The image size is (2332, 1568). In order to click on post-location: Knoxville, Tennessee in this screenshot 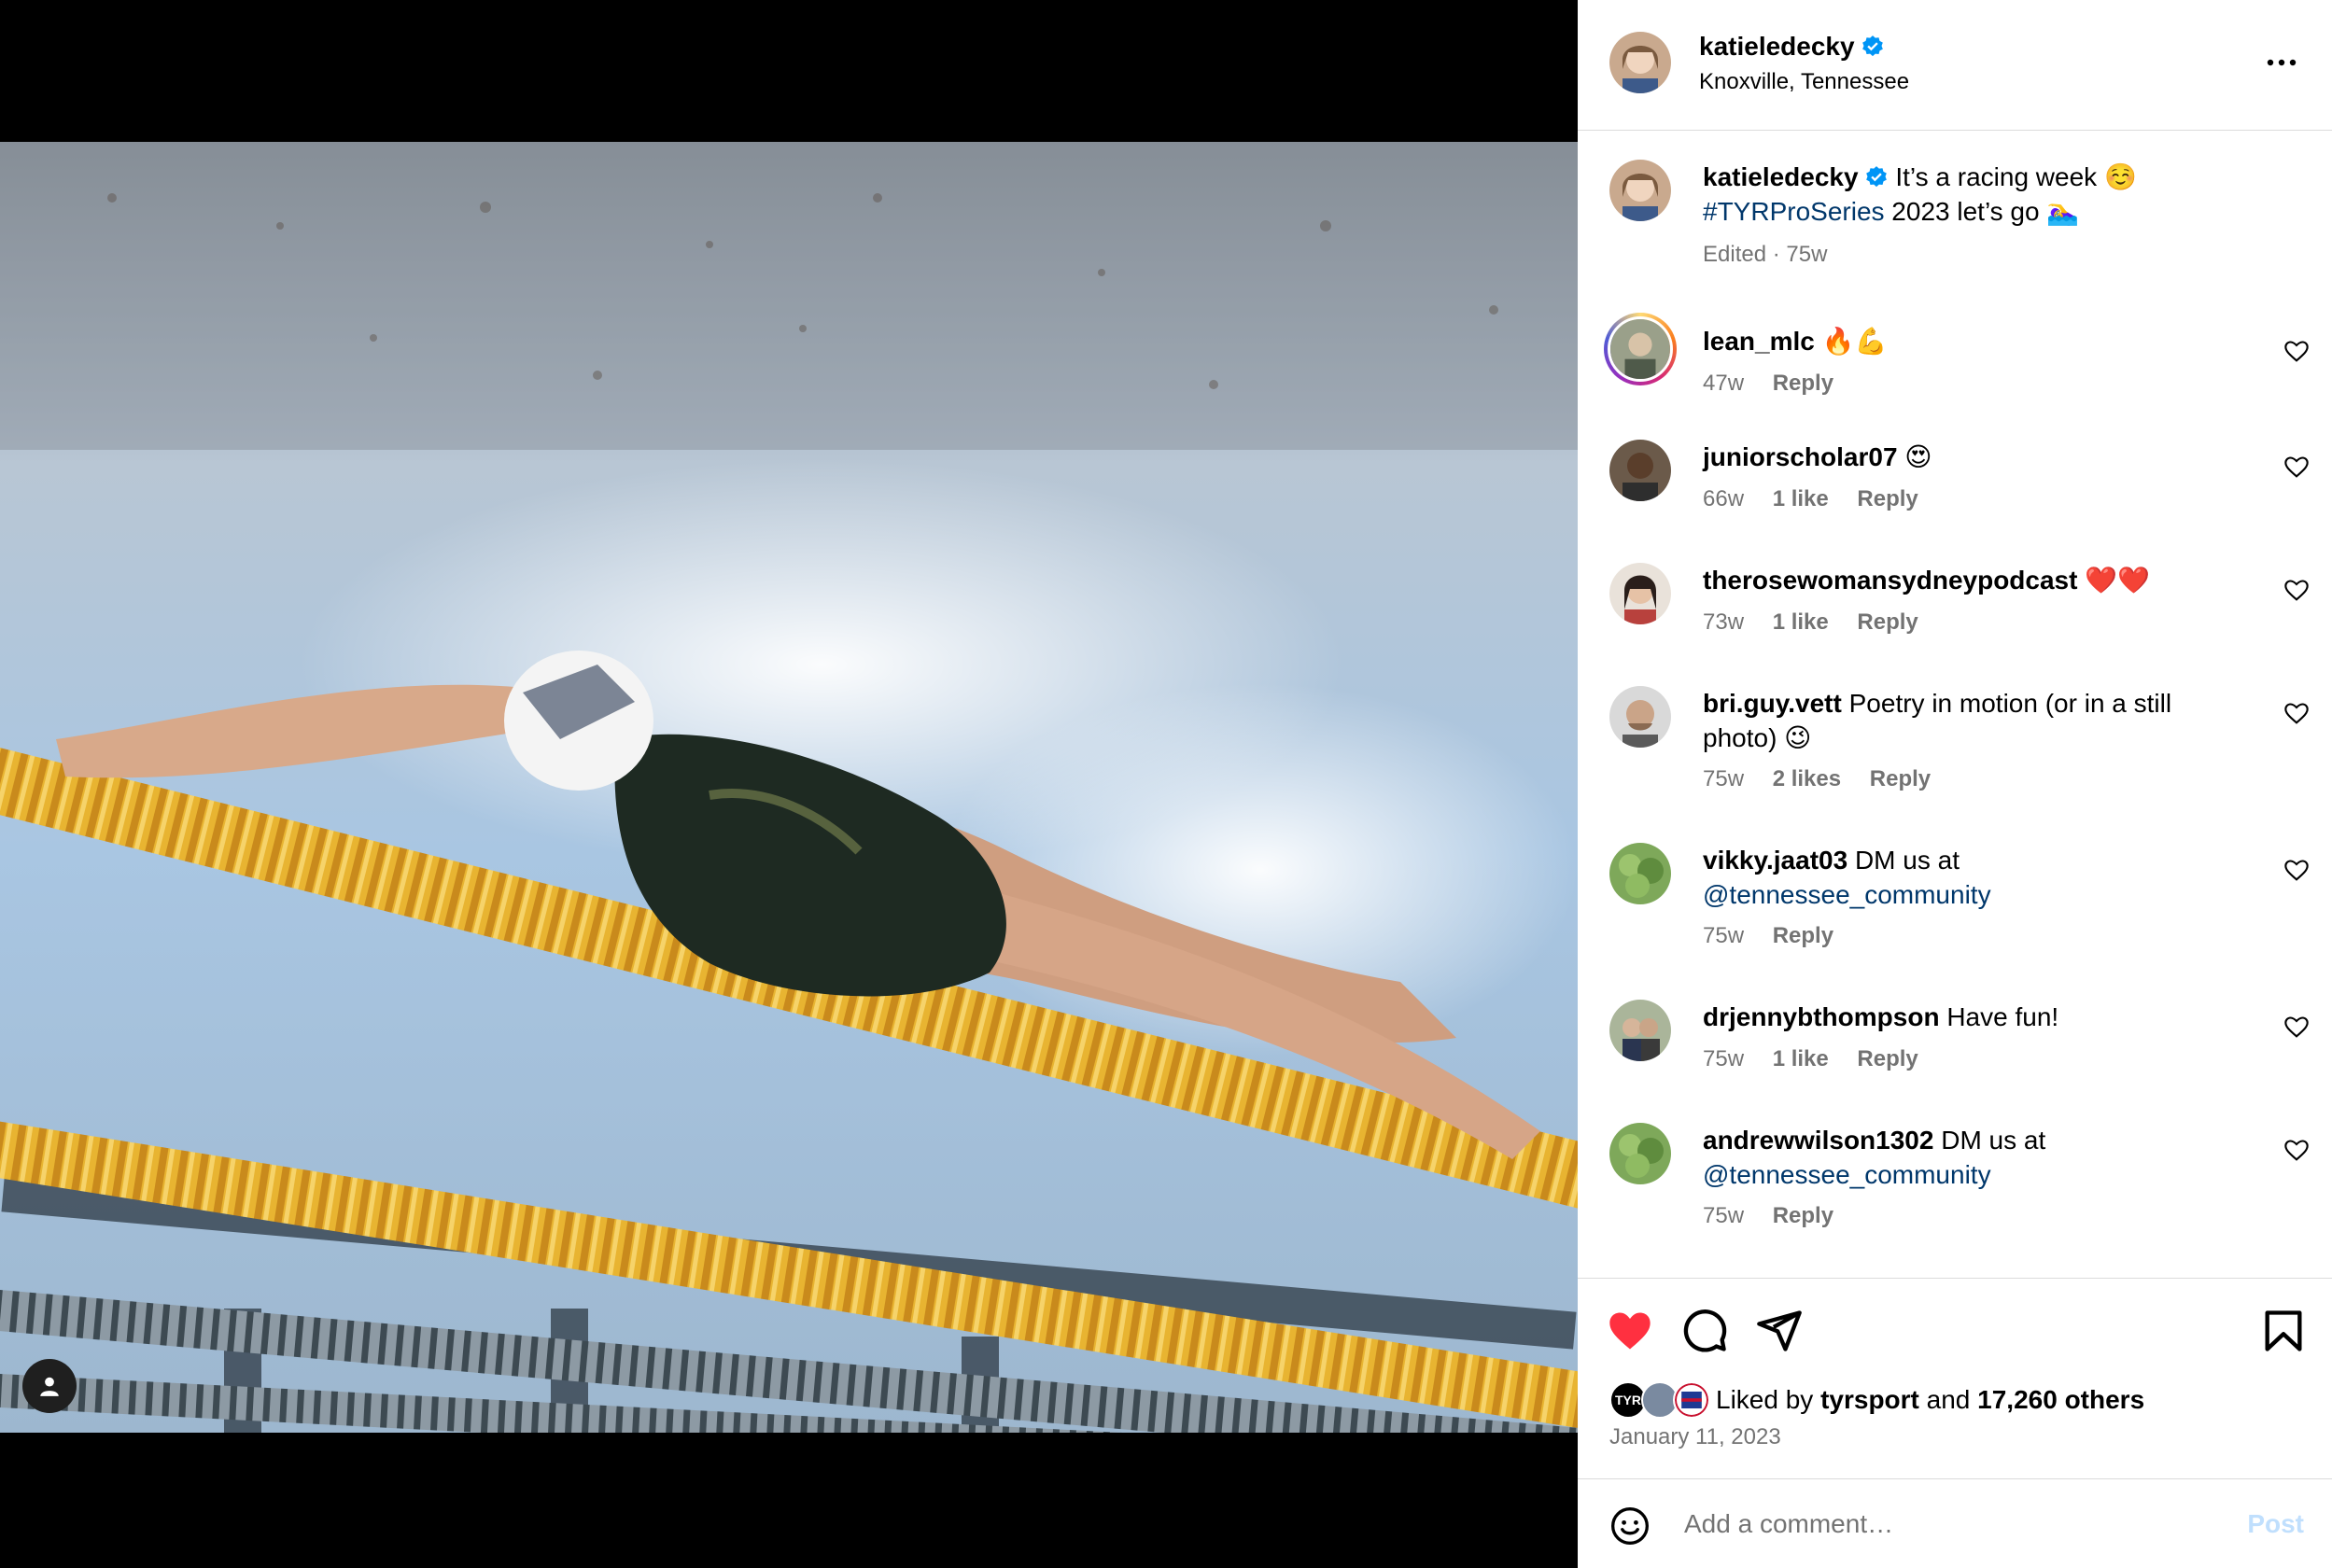, I will do `click(1804, 82)`.